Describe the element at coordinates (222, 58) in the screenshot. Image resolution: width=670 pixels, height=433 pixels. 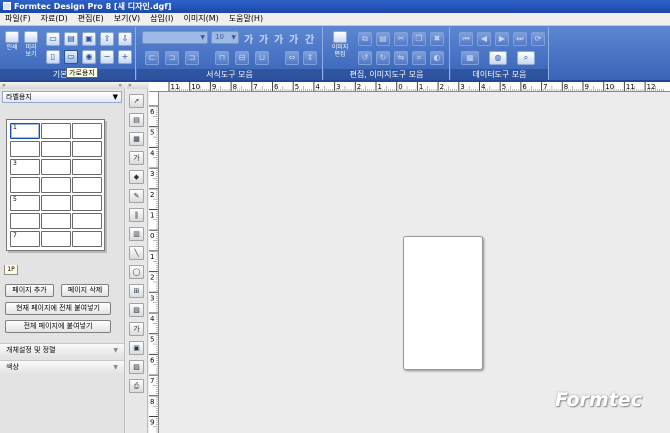
I see `align-top-icon: ⊓` at that location.